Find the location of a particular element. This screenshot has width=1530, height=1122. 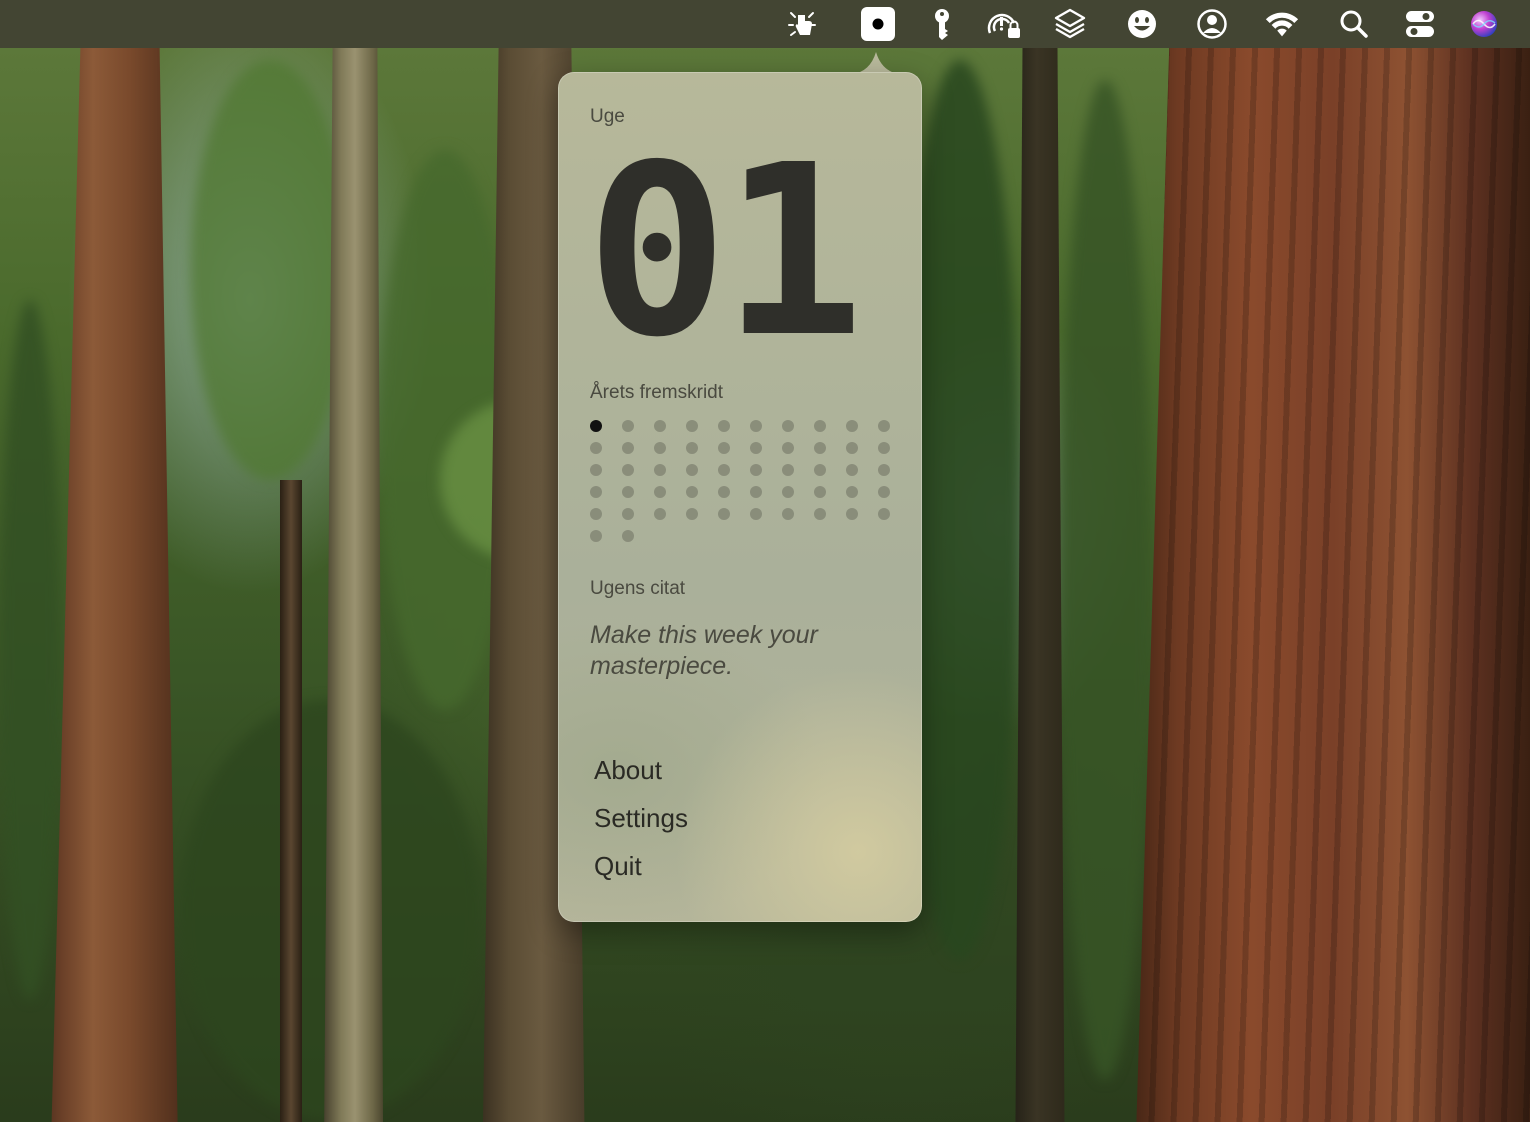

hand-pointer-icon is located at coordinates (802, 24).